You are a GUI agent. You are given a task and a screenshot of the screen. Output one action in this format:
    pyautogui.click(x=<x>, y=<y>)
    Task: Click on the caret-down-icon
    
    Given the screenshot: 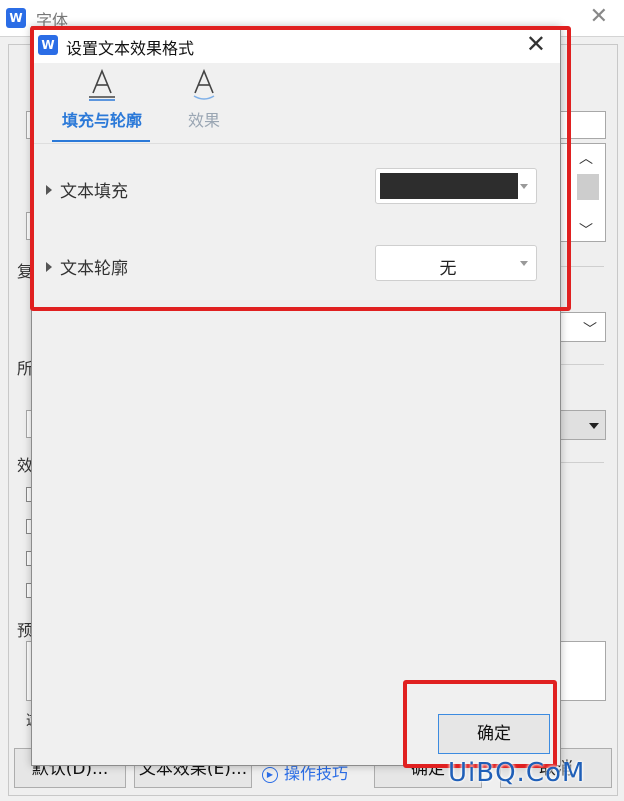 What is the action you would take?
    pyautogui.click(x=594, y=426)
    